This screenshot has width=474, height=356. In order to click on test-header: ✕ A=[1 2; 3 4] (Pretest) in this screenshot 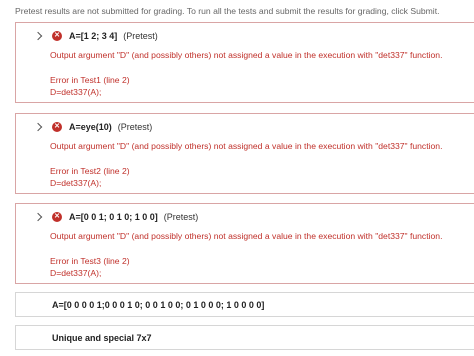, I will do `click(95, 36)`.